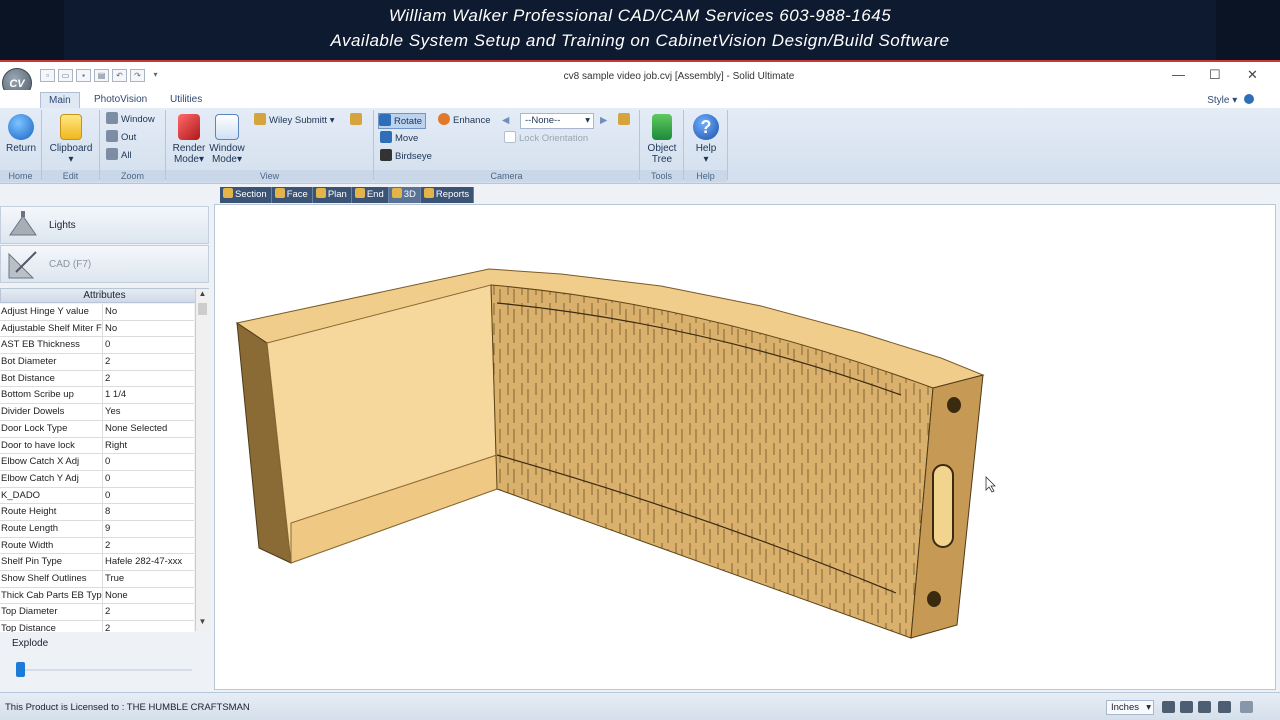 The width and height of the screenshot is (1280, 720). I want to click on attribute-value: Right, so click(149, 446).